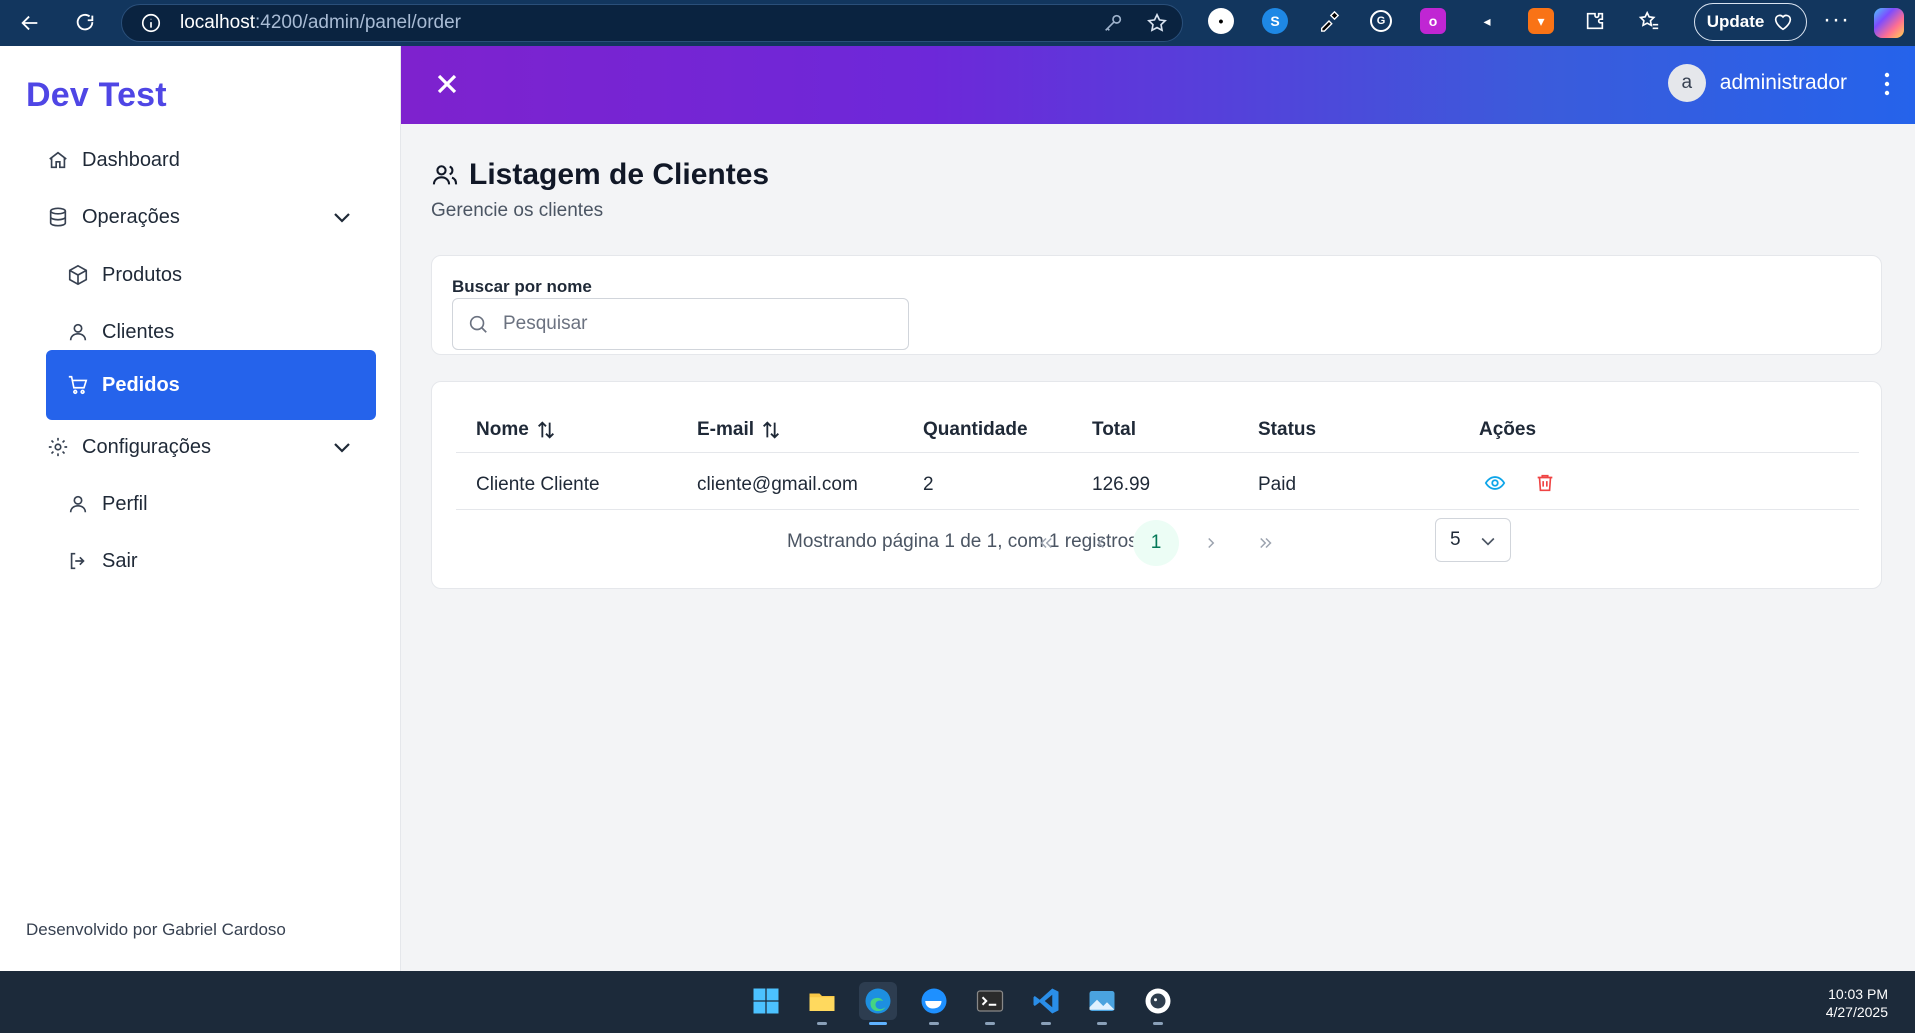 This screenshot has width=1915, height=1033. I want to click on page-title-text: Listagem de Clientes, so click(619, 174).